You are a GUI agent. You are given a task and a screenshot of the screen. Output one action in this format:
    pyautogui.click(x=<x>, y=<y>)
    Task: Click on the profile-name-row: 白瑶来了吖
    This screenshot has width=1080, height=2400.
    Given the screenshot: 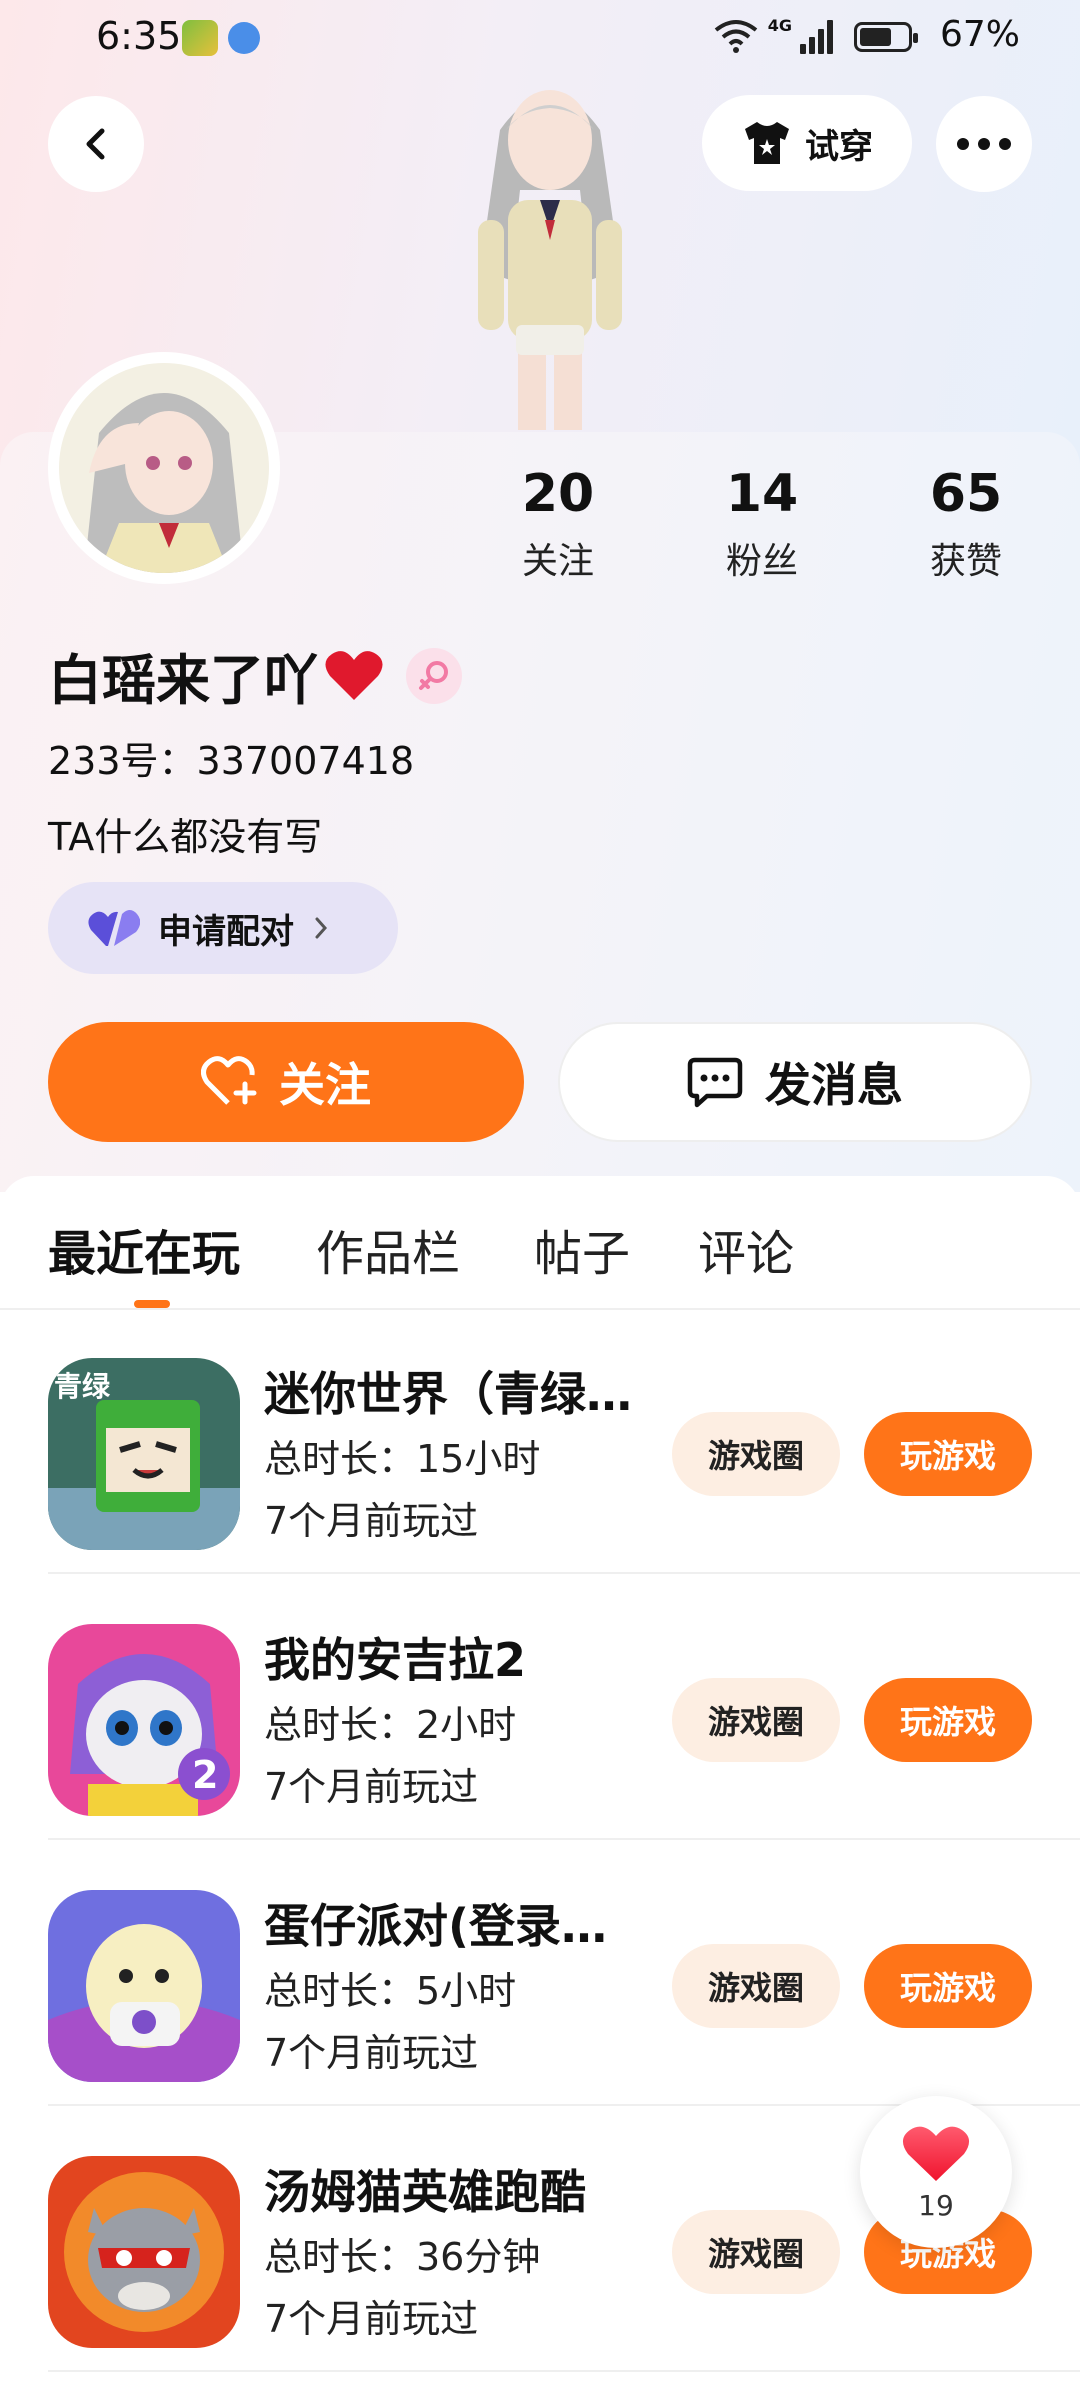 What is the action you would take?
    pyautogui.click(x=255, y=675)
    